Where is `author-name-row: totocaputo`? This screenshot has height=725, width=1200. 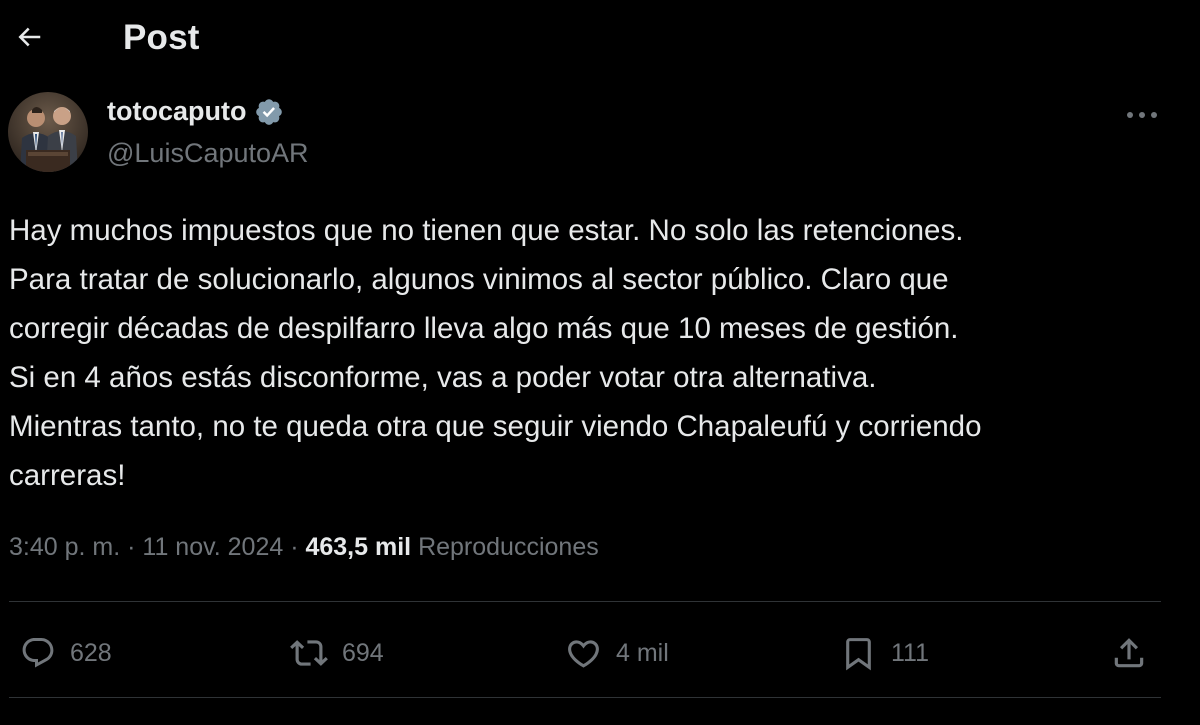
author-name-row: totocaputo is located at coordinates (195, 111).